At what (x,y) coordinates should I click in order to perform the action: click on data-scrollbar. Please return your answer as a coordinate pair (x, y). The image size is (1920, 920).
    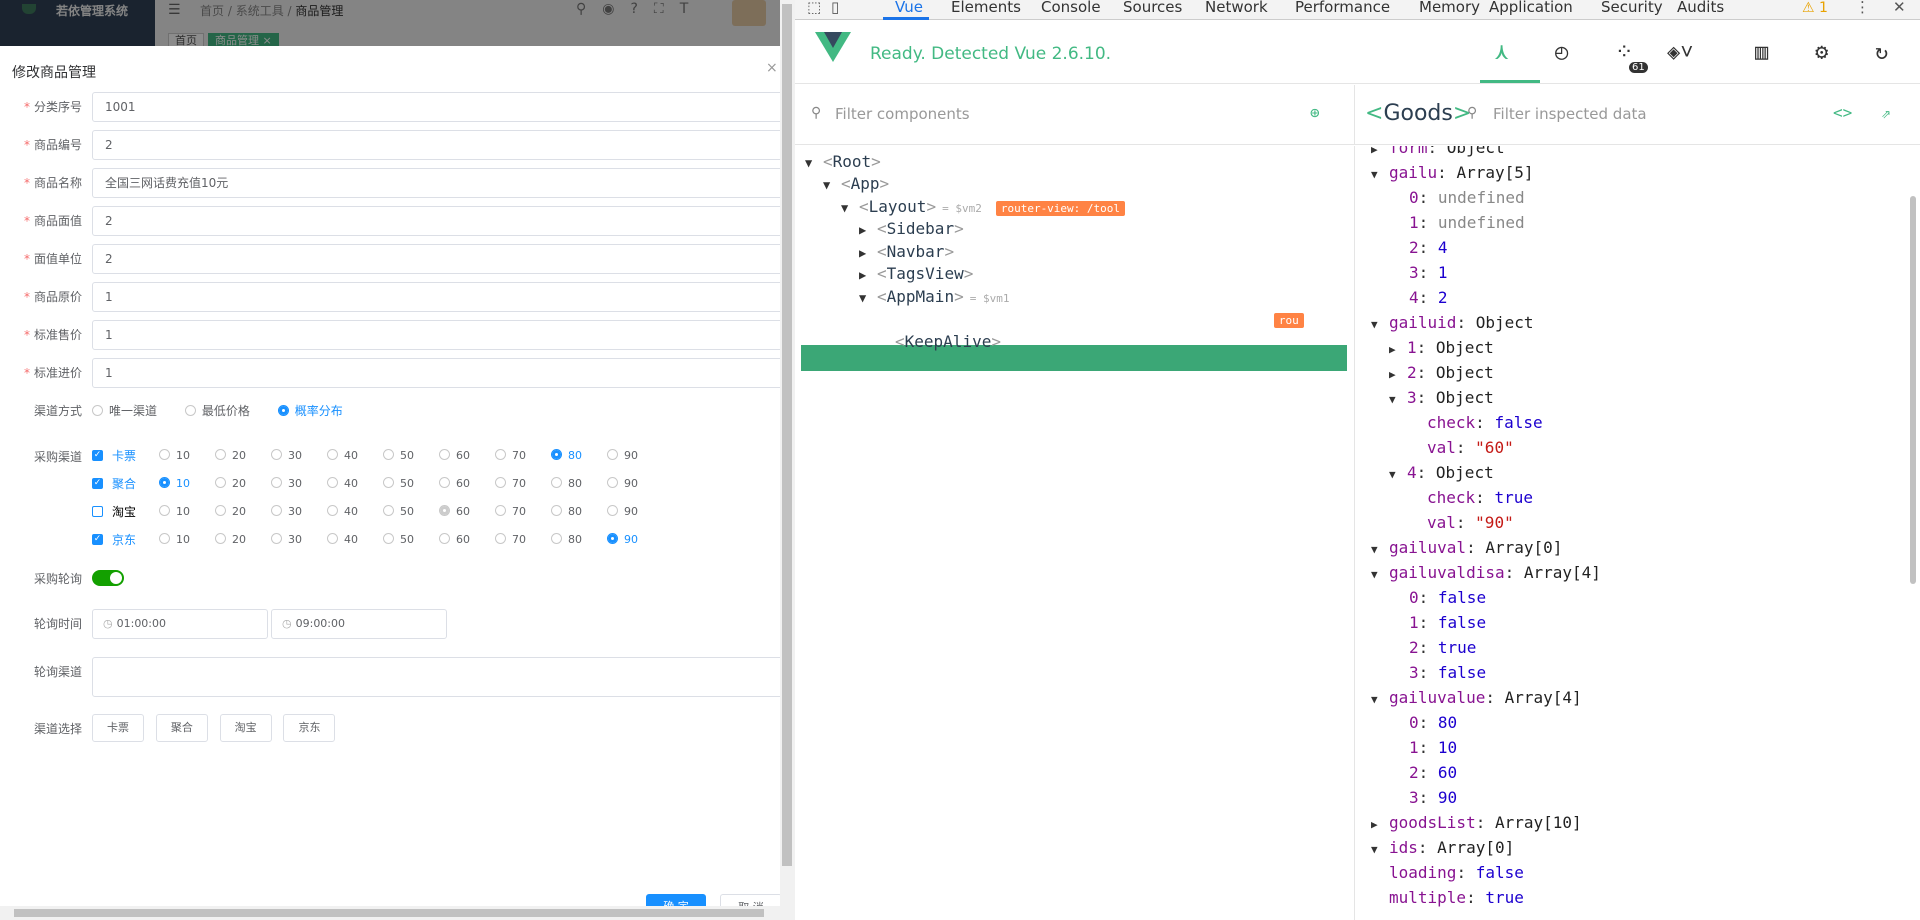
    Looking at the image, I should click on (1913, 390).